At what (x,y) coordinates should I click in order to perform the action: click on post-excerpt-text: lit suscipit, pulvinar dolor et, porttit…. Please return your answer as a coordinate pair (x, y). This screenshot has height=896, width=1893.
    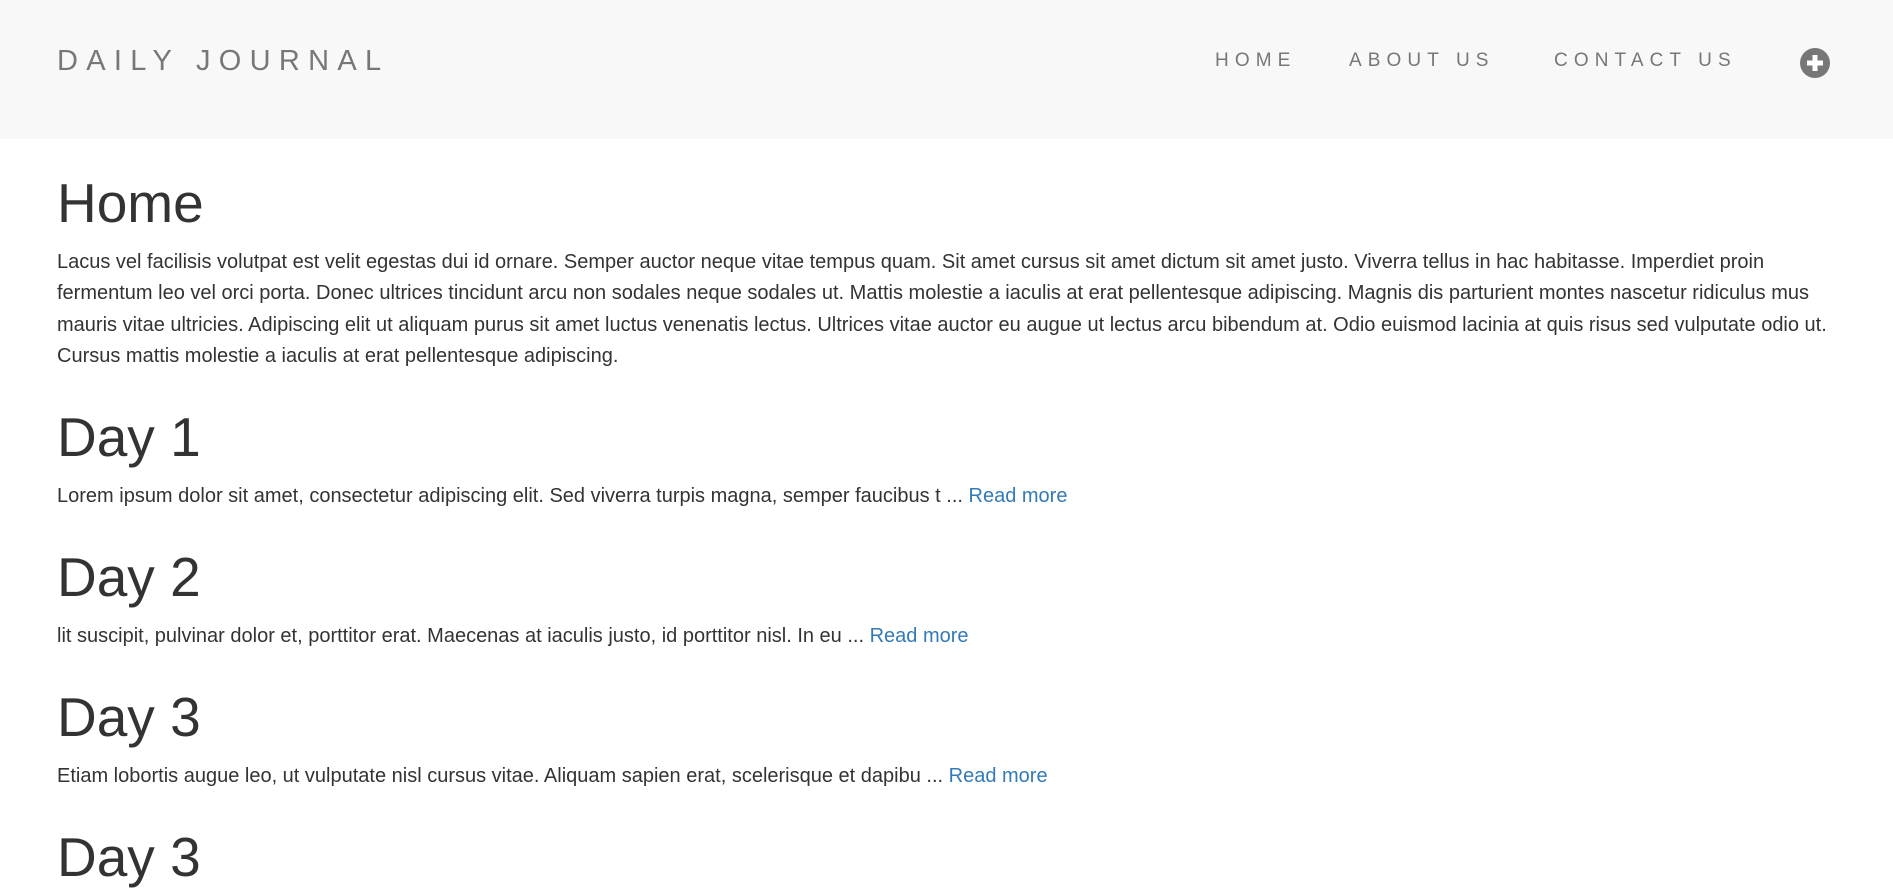
    Looking at the image, I should click on (463, 636).